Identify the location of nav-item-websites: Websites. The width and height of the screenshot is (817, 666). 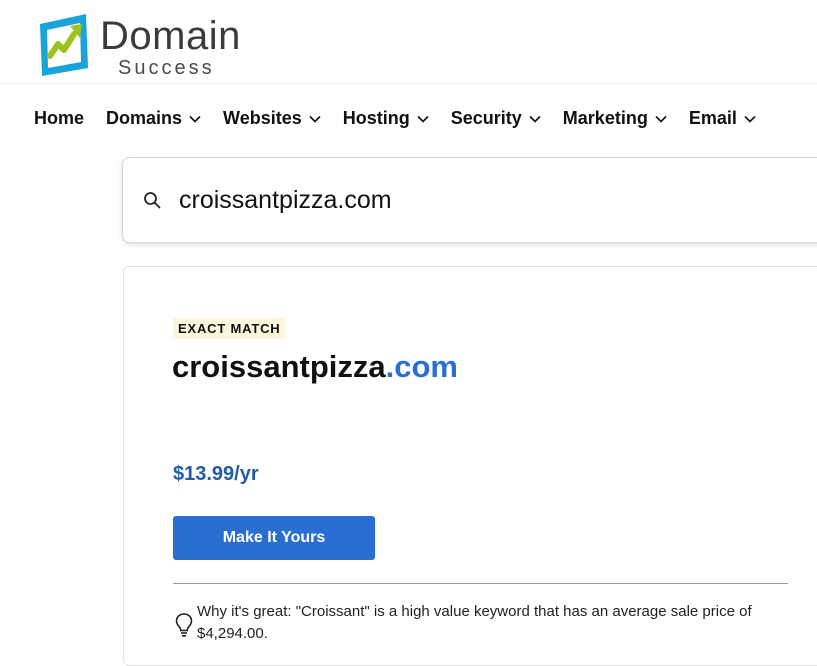
(272, 118).